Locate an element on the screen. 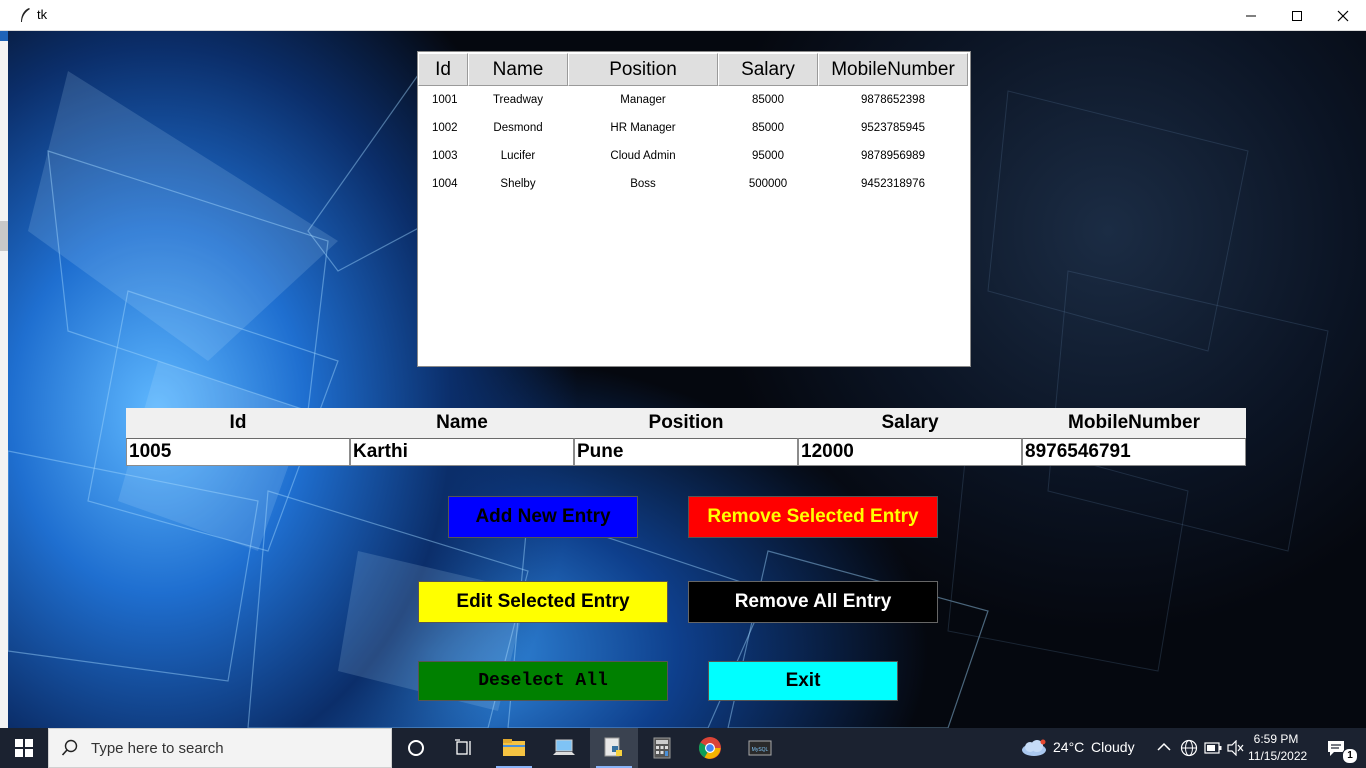 The image size is (1366, 768). position-input is located at coordinates (686, 452).